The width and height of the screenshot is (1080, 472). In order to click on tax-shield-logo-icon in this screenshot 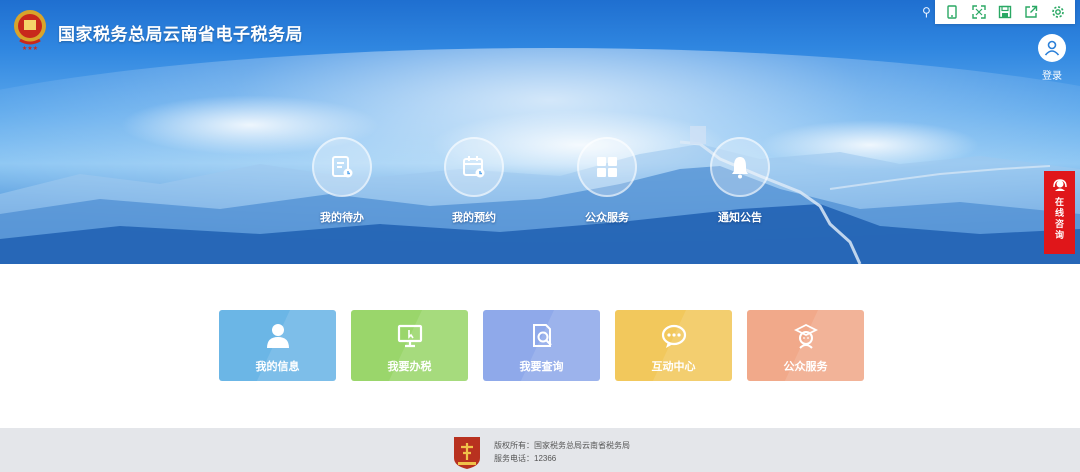, I will do `click(467, 453)`.